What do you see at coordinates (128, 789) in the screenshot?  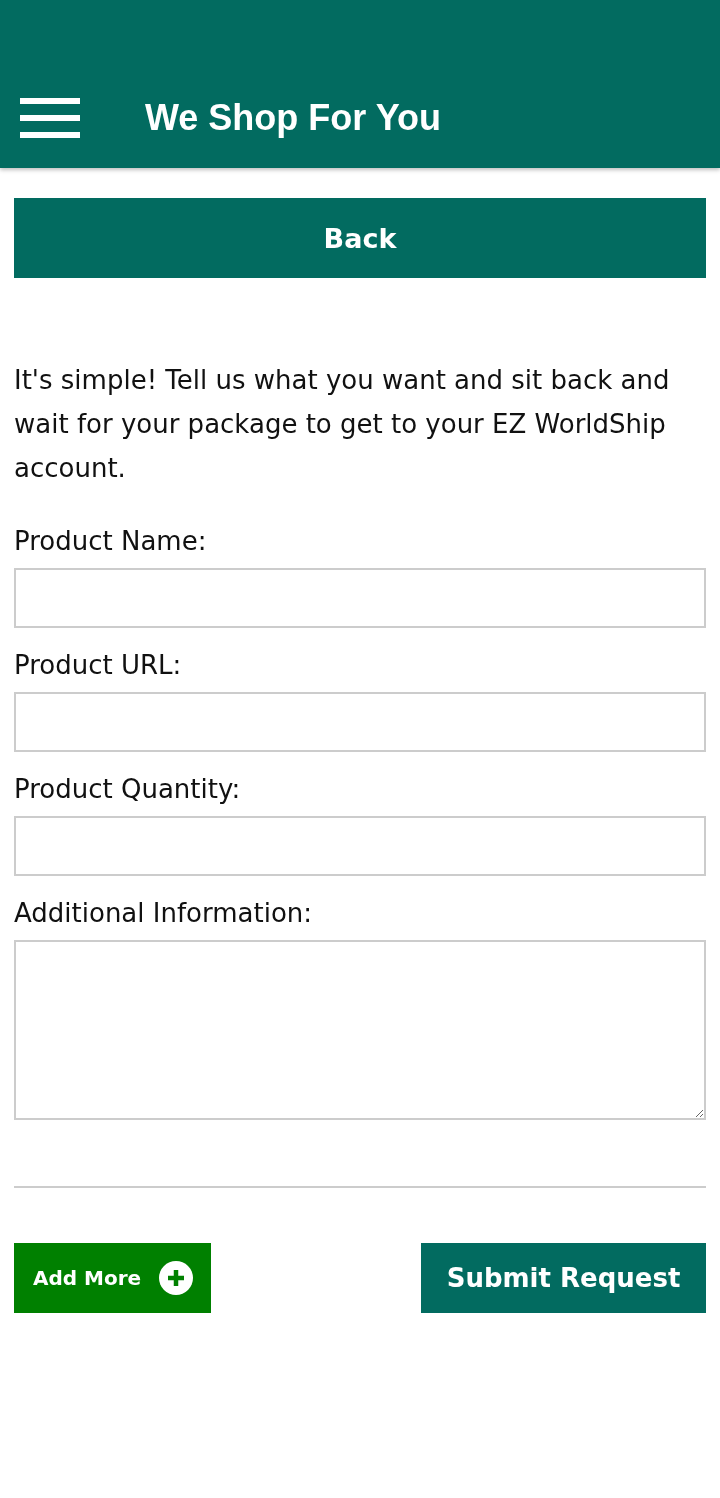 I see `field-label: Product Quantity:` at bounding box center [128, 789].